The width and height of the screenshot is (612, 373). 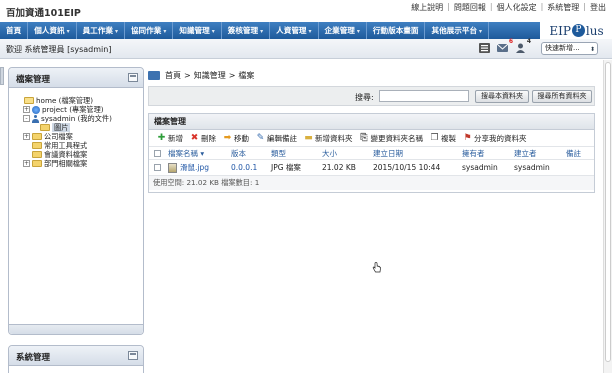 I want to click on notification-icons: 6 4, so click(x=504, y=46).